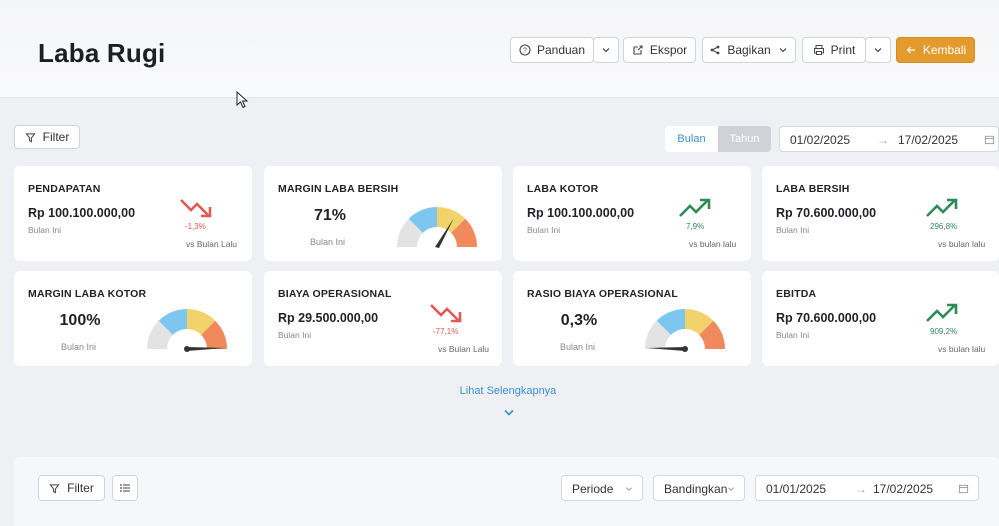 This screenshot has height=526, width=999. What do you see at coordinates (80, 320) in the screenshot?
I see `card-value: 100%` at bounding box center [80, 320].